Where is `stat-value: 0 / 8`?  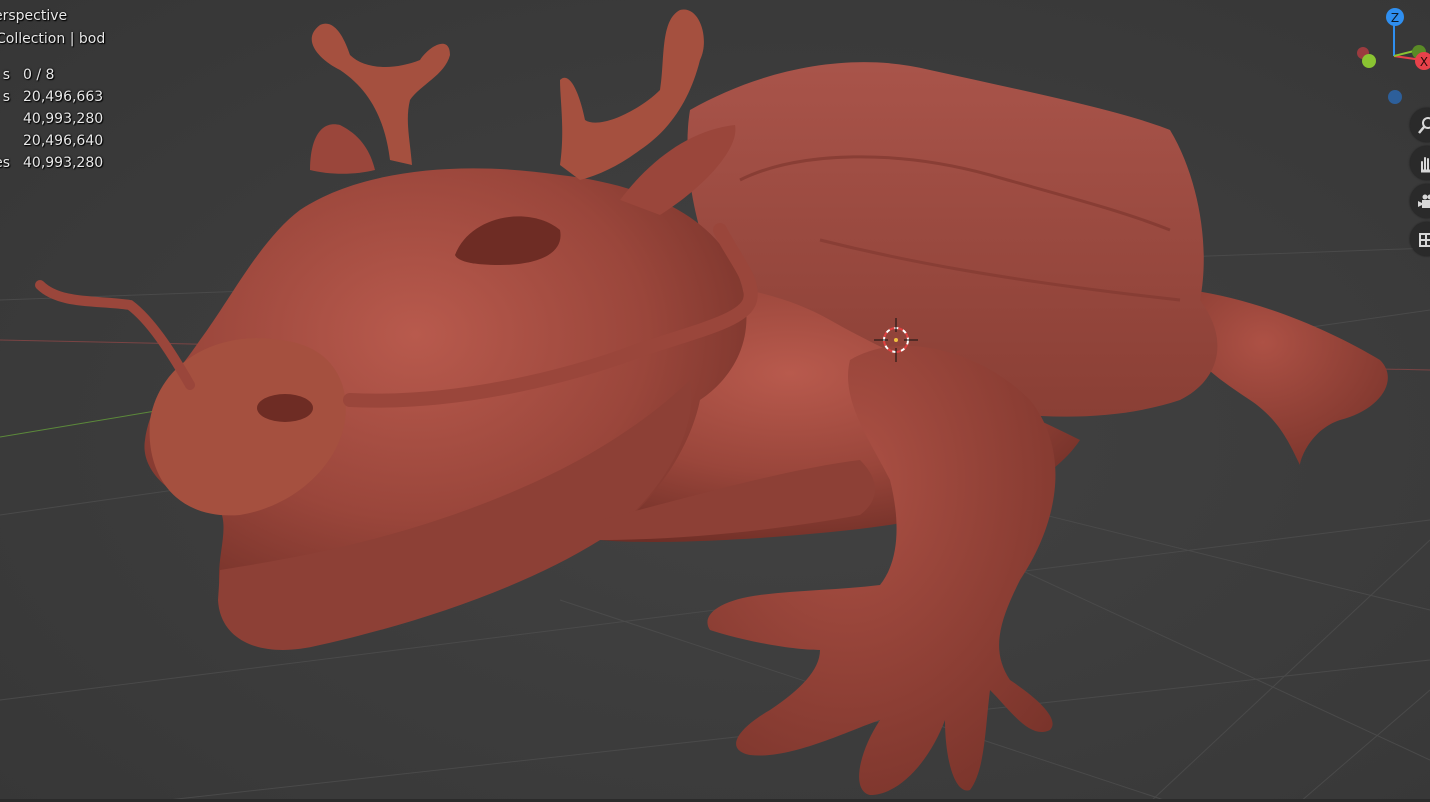 stat-value: 0 / 8 is located at coordinates (39, 75).